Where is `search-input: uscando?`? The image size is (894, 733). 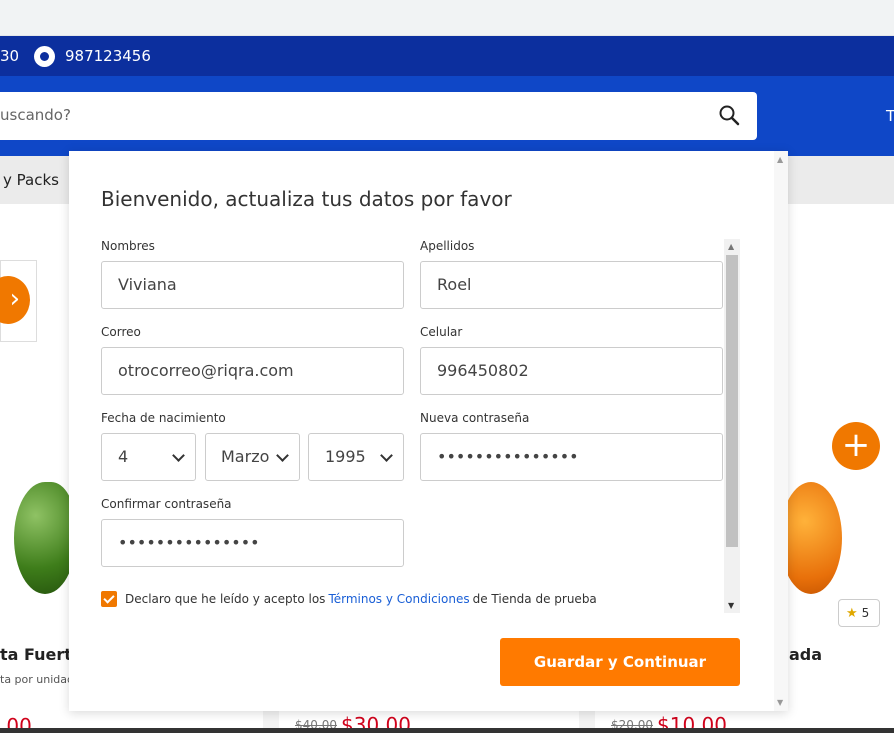
search-input: uscando? is located at coordinates (378, 116).